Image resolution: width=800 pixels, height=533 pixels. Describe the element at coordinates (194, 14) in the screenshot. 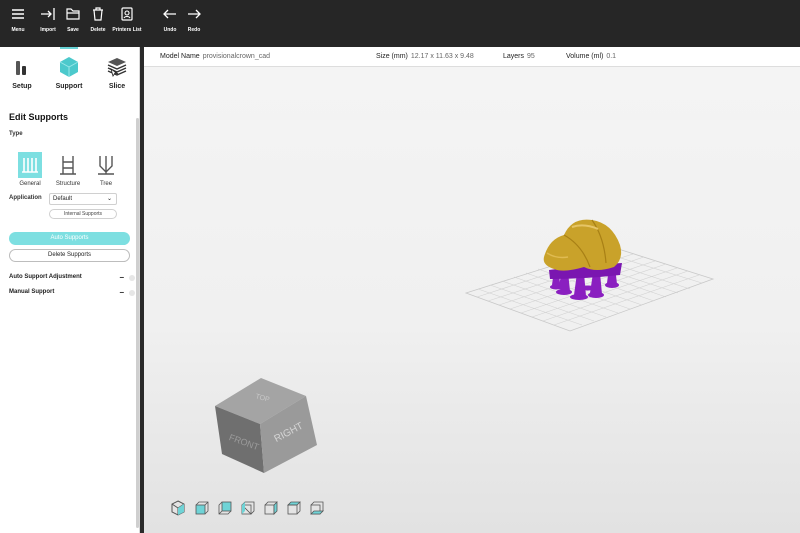

I see `arrow-right-icon` at that location.